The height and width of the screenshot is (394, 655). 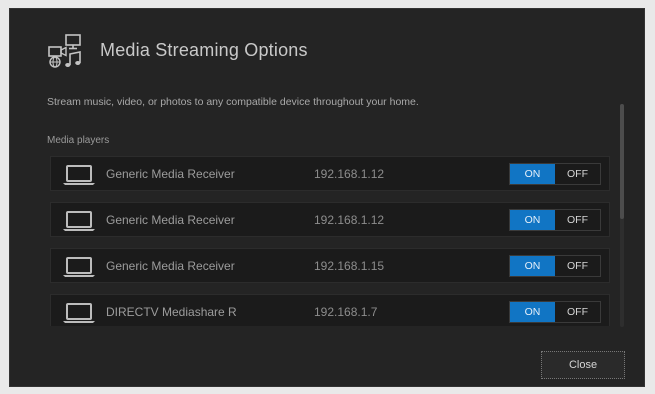 What do you see at coordinates (64, 51) in the screenshot?
I see `media-streaming-icon` at bounding box center [64, 51].